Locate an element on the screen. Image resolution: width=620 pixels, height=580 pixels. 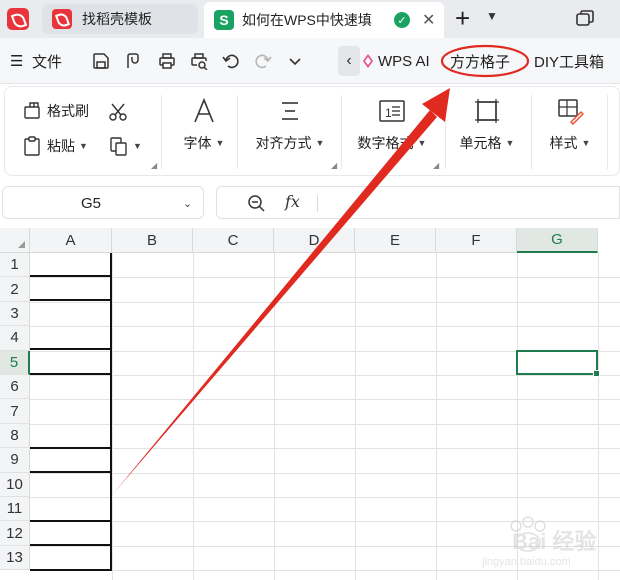
align-icon is located at coordinates (290, 111).